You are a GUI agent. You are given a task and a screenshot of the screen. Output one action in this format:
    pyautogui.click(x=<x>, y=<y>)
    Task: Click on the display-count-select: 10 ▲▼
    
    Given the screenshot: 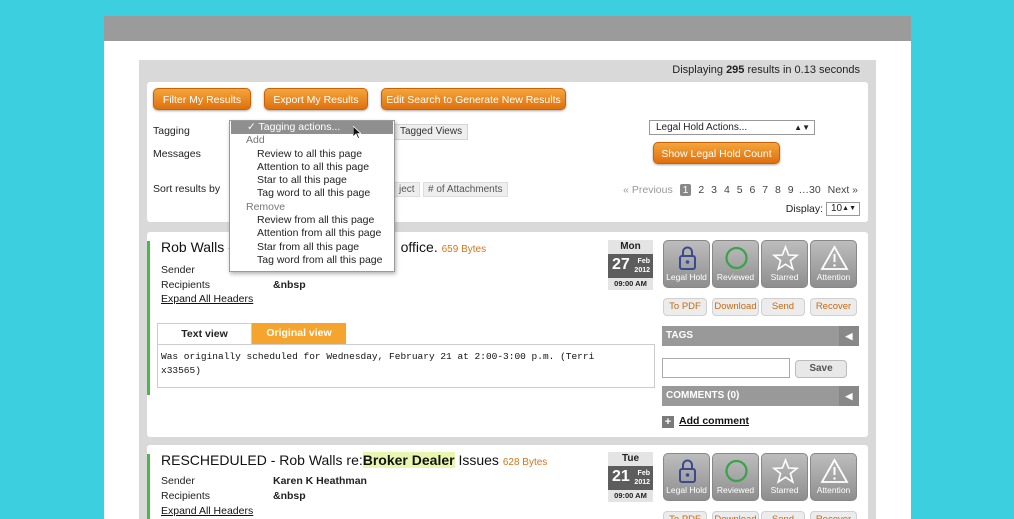 What is the action you would take?
    pyautogui.click(x=843, y=209)
    